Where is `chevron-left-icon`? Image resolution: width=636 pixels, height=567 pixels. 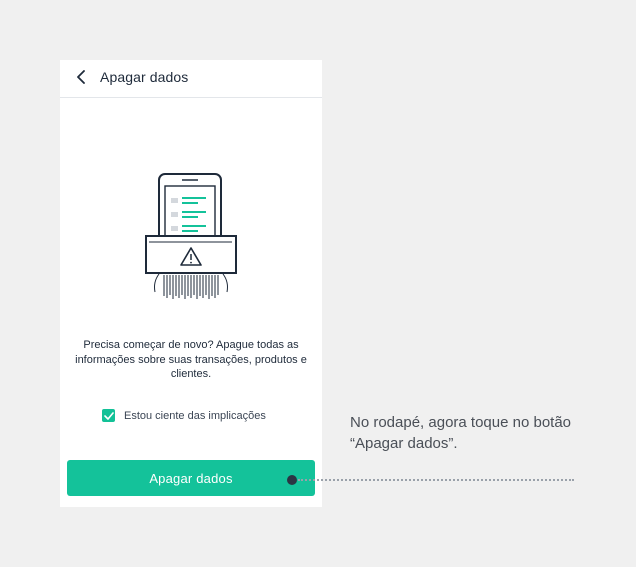
chevron-left-icon is located at coordinates (81, 77).